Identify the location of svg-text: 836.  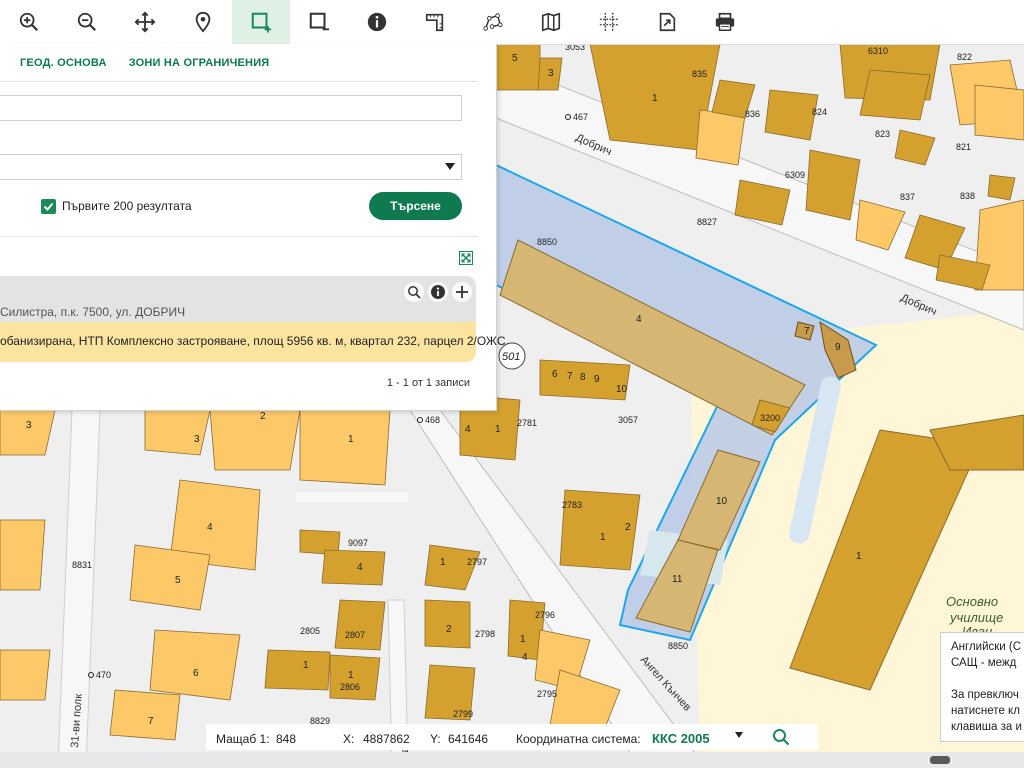
(752, 114).